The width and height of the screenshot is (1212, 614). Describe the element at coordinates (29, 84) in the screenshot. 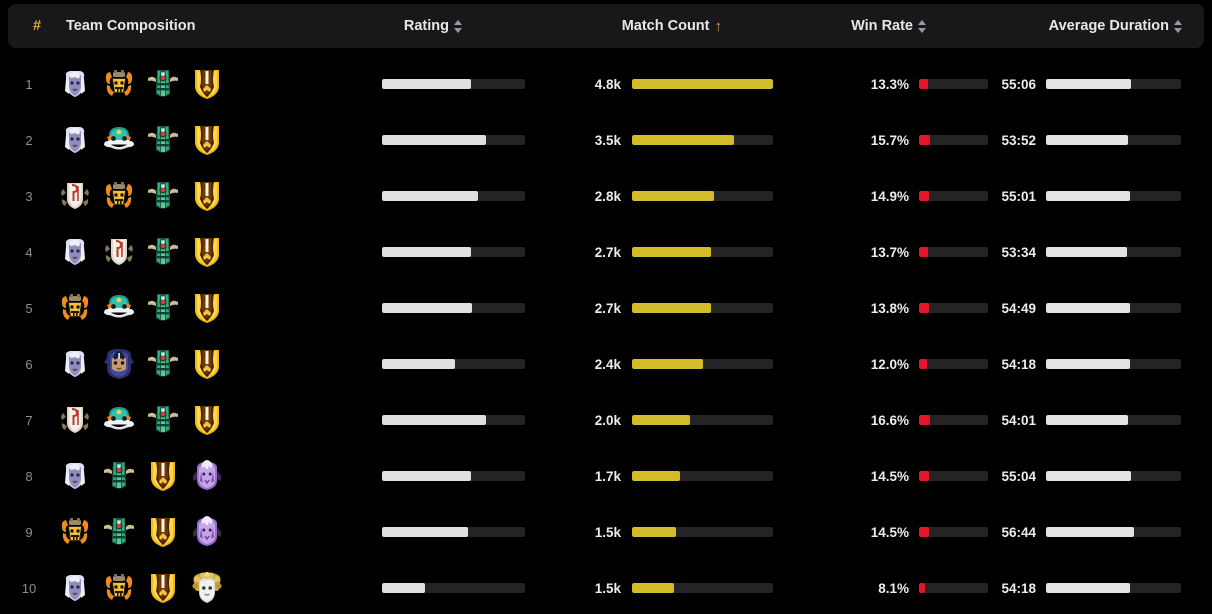

I see `row-rank: 1` at that location.